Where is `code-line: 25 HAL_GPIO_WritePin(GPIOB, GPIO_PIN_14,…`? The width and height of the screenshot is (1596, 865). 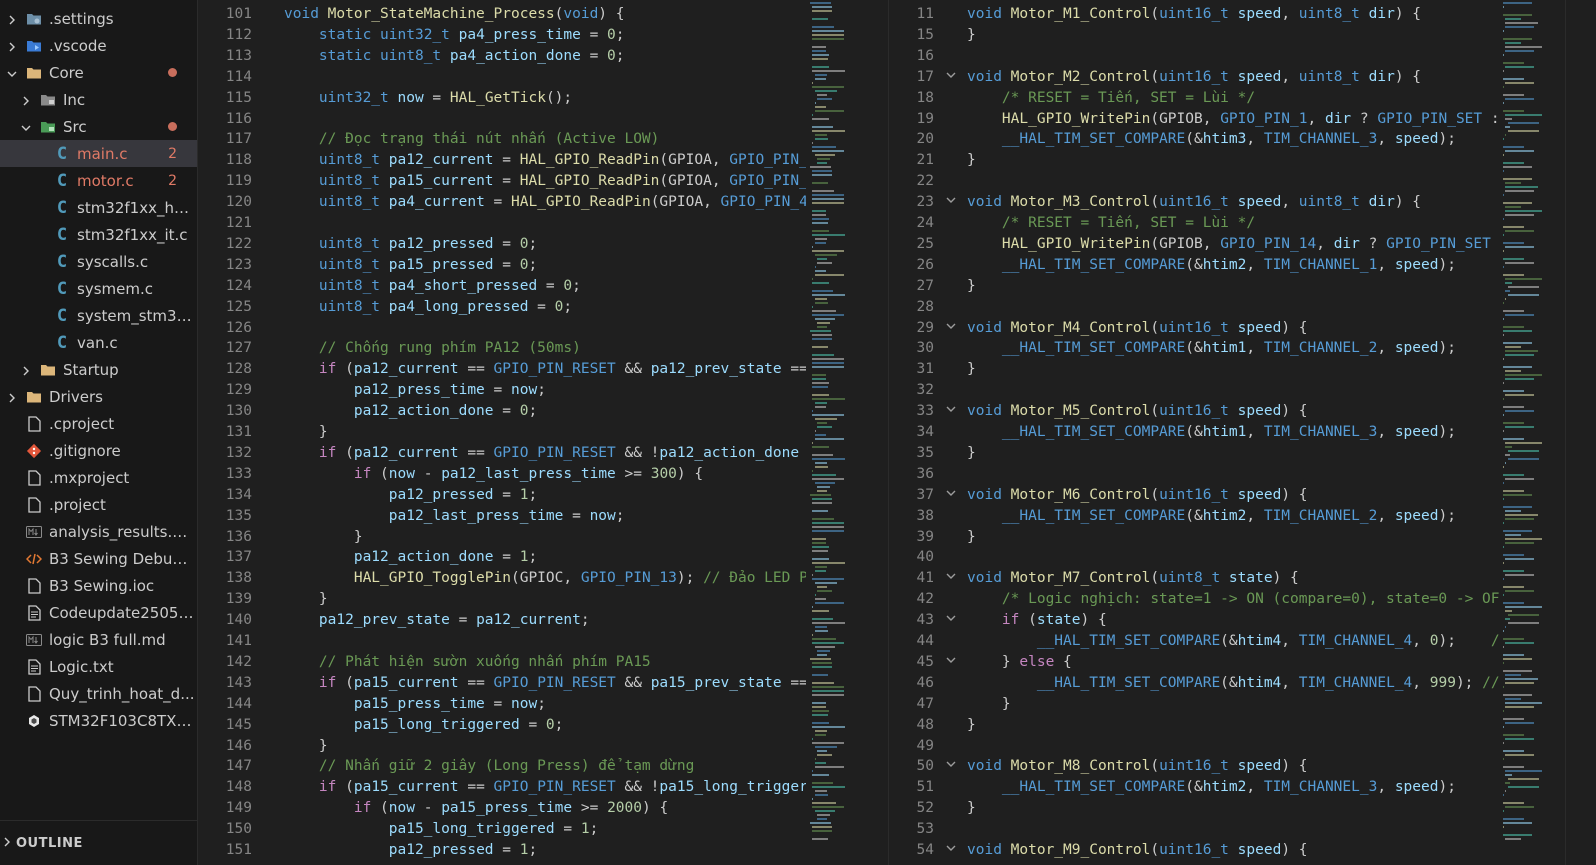 code-line: 25 HAL_GPIO_WritePin(GPIOB, GPIO_PIN_14,… is located at coordinates (1234, 244).